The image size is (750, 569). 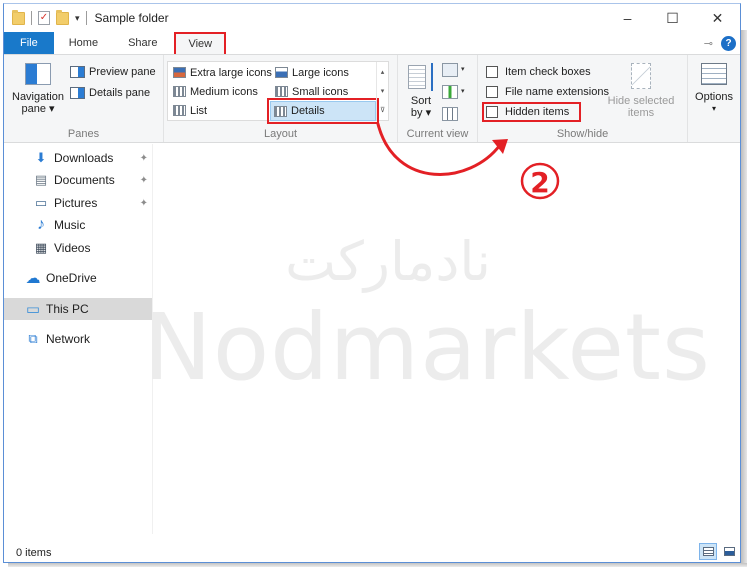 I want to click on nav-item-label: OneDrive, so click(x=71, y=278).